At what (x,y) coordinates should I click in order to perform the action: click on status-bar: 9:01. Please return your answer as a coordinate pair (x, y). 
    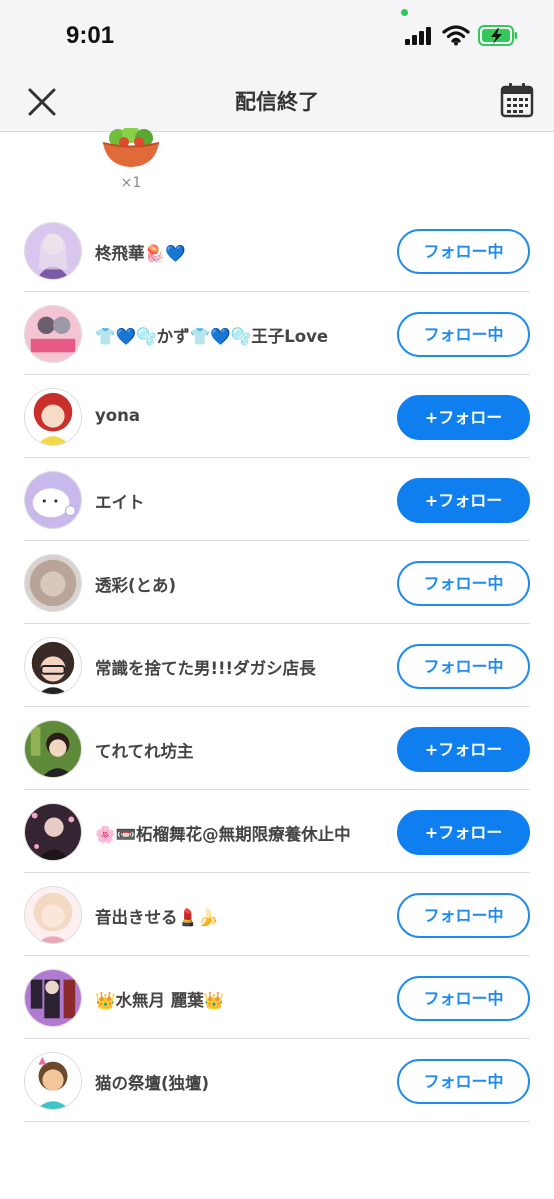
    Looking at the image, I should click on (277, 37).